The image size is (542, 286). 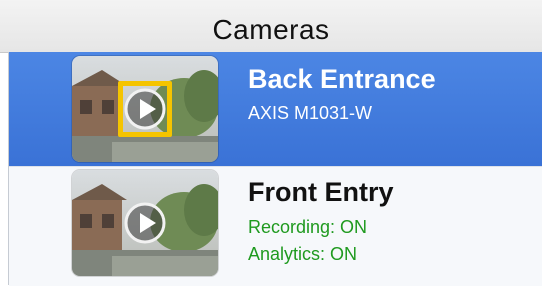 What do you see at coordinates (303, 254) in the screenshot?
I see `analytics-status: Analytics: ON` at bounding box center [303, 254].